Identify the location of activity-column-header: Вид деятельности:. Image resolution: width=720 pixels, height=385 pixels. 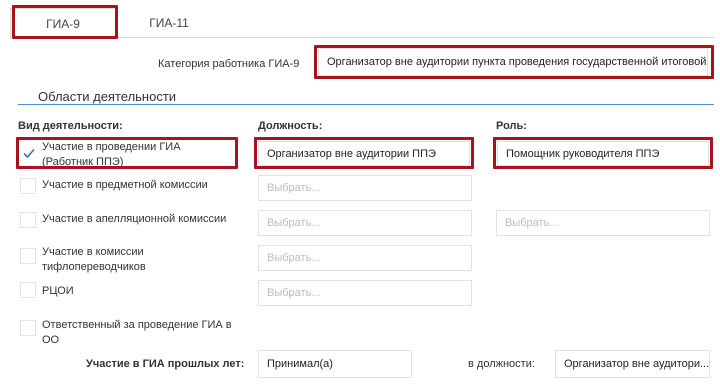
(70, 126).